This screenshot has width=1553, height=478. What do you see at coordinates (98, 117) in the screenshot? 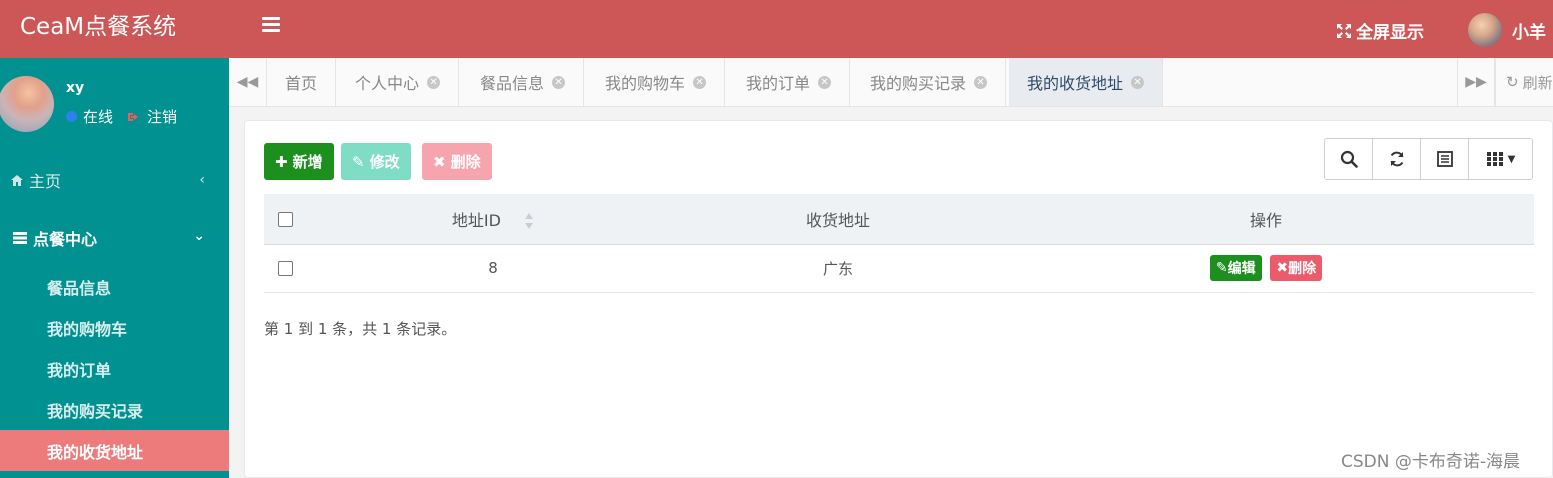
I see `online-status: 在线` at bounding box center [98, 117].